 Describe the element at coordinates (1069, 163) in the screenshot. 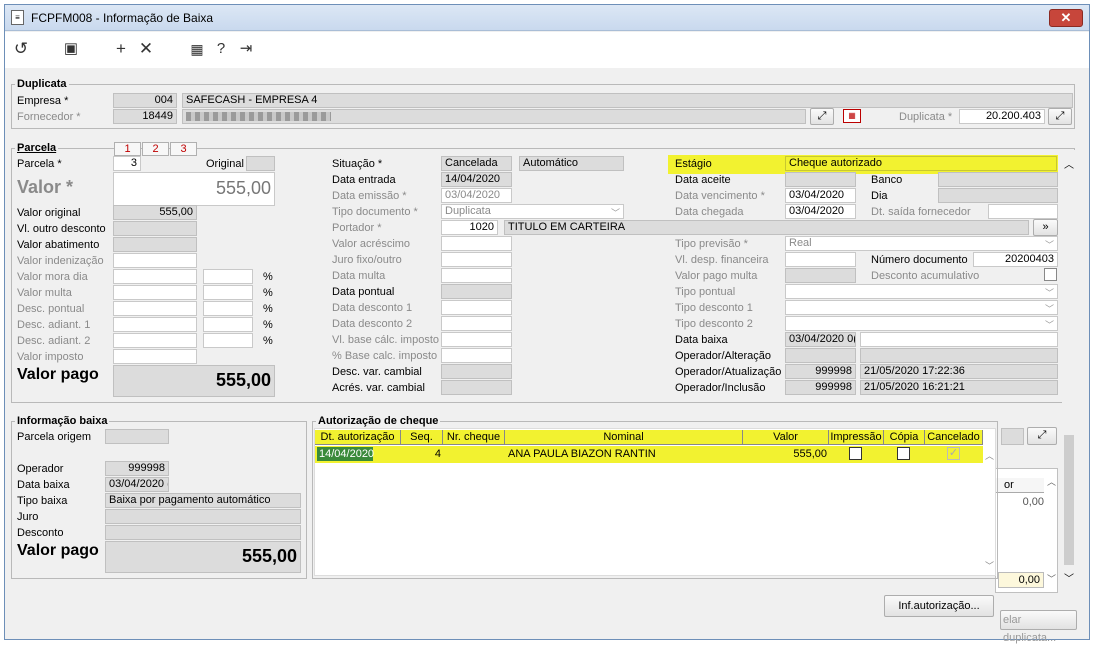

I see `scroll-up-icon: ︿` at that location.